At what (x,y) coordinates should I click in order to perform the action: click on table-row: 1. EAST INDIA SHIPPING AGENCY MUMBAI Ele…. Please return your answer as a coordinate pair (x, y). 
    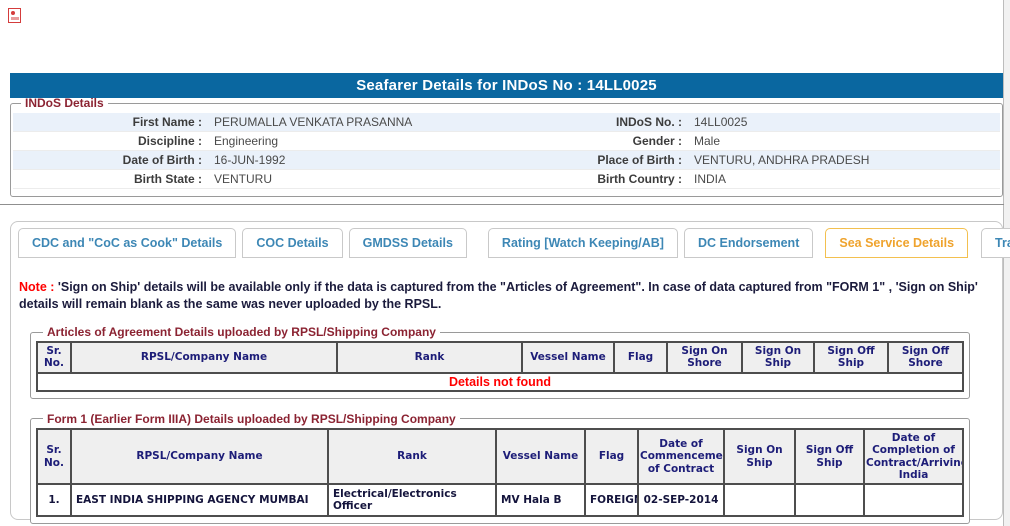
    Looking at the image, I should click on (500, 500).